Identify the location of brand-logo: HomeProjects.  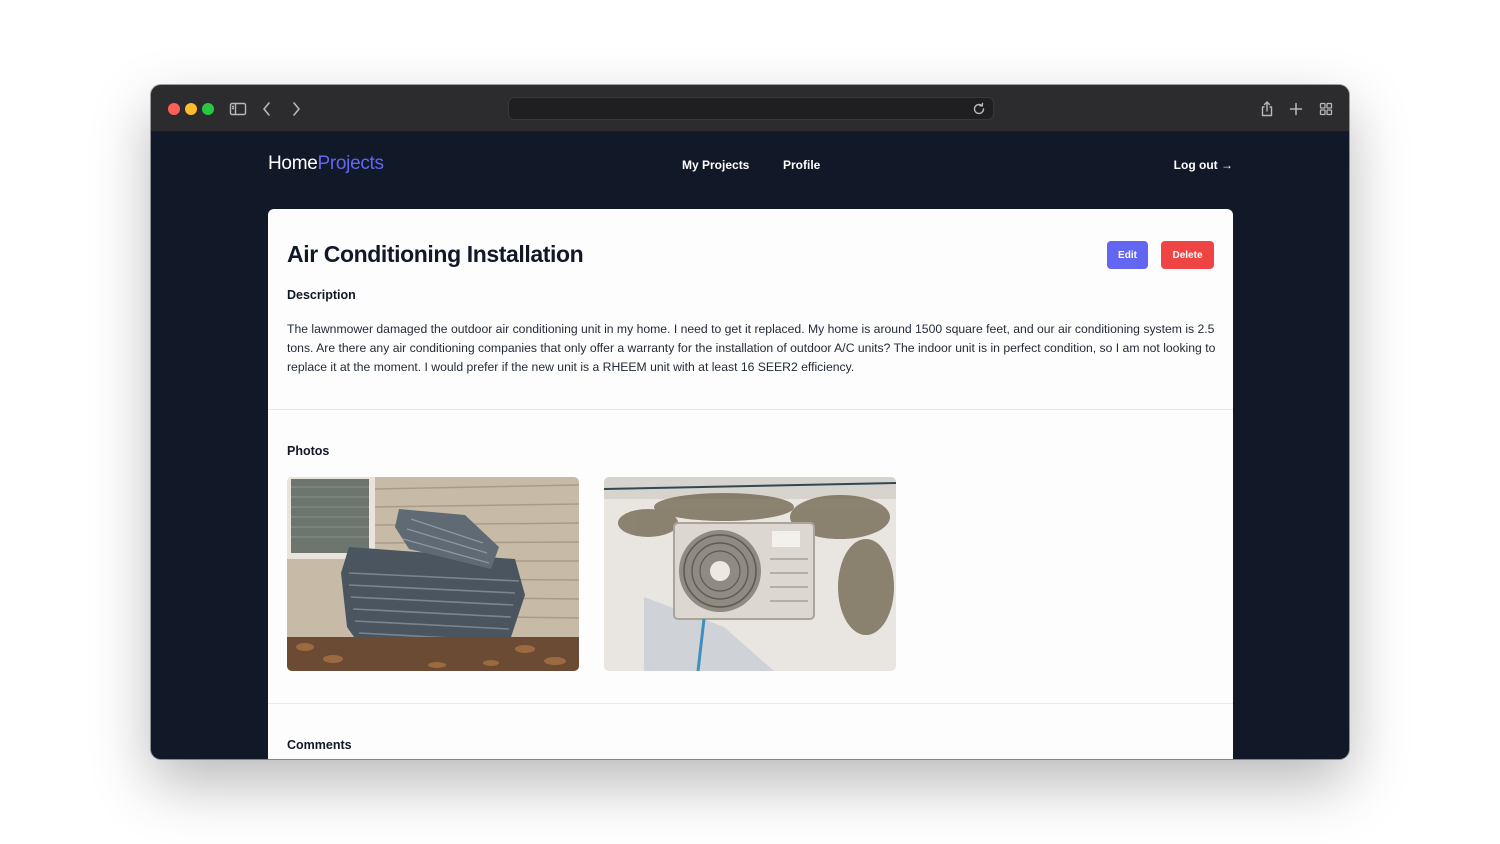
(326, 164).